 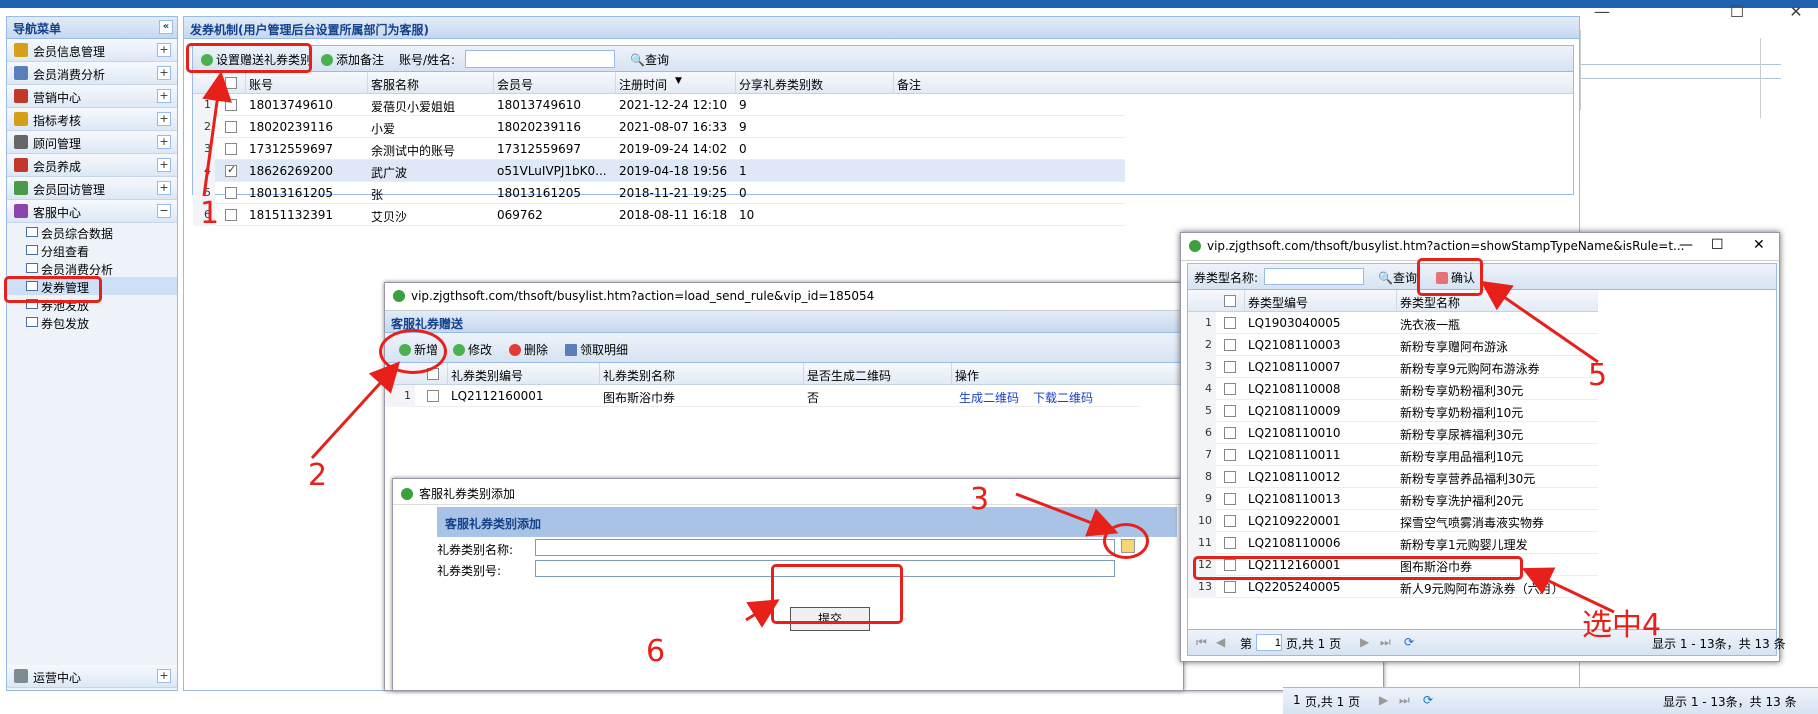 I want to click on bg-pager: 1 页,共 1 页 ▶ ⏭ ⟳ 显示 1 - 13条，共 13 条, so click(x=1550, y=700).